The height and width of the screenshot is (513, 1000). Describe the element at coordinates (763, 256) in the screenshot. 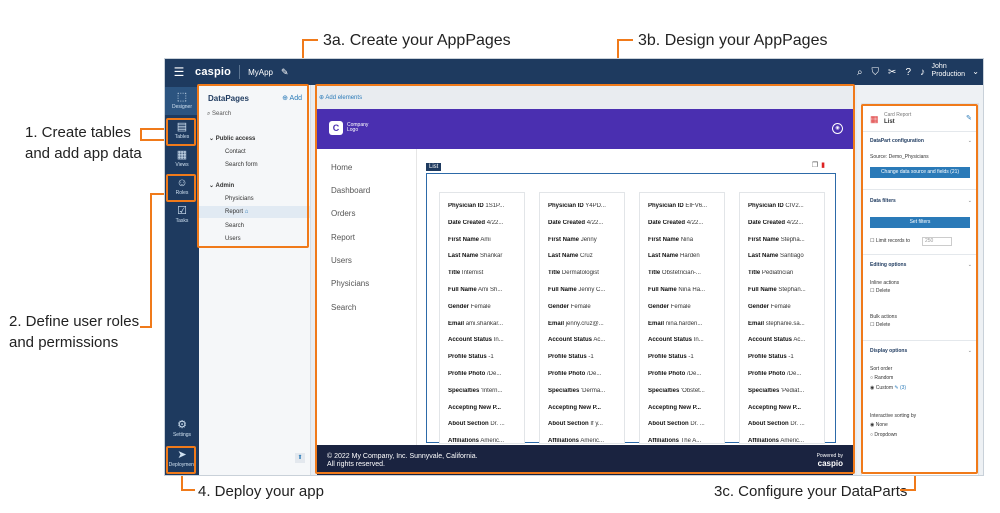

I see `card-field-label: Last Name` at that location.